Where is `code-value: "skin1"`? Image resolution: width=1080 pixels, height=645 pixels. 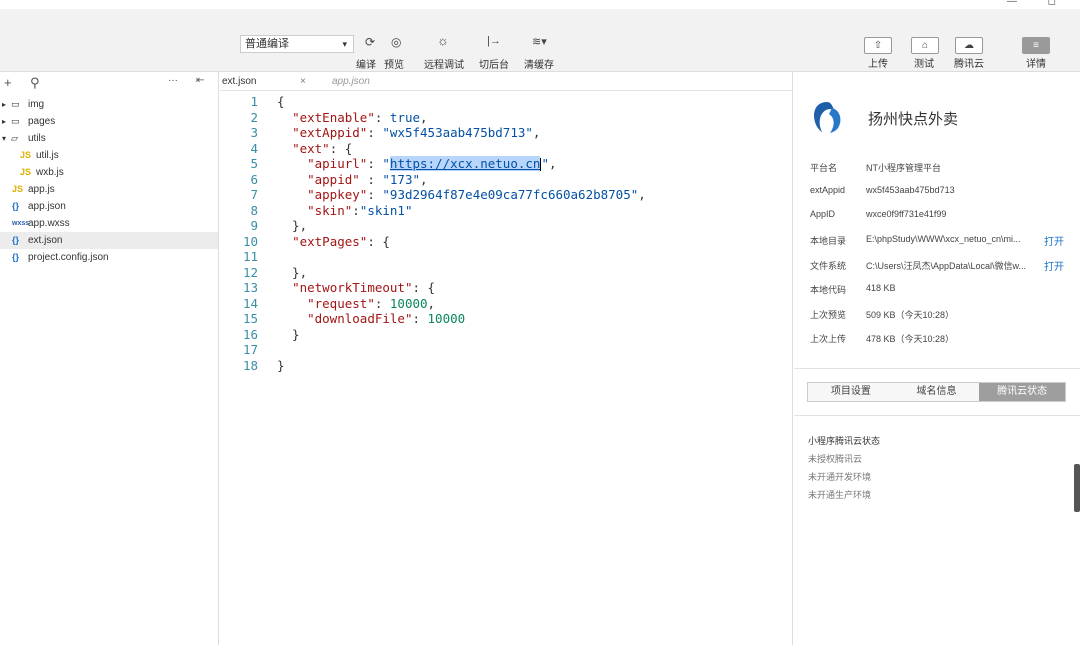 code-value: "skin1" is located at coordinates (386, 210).